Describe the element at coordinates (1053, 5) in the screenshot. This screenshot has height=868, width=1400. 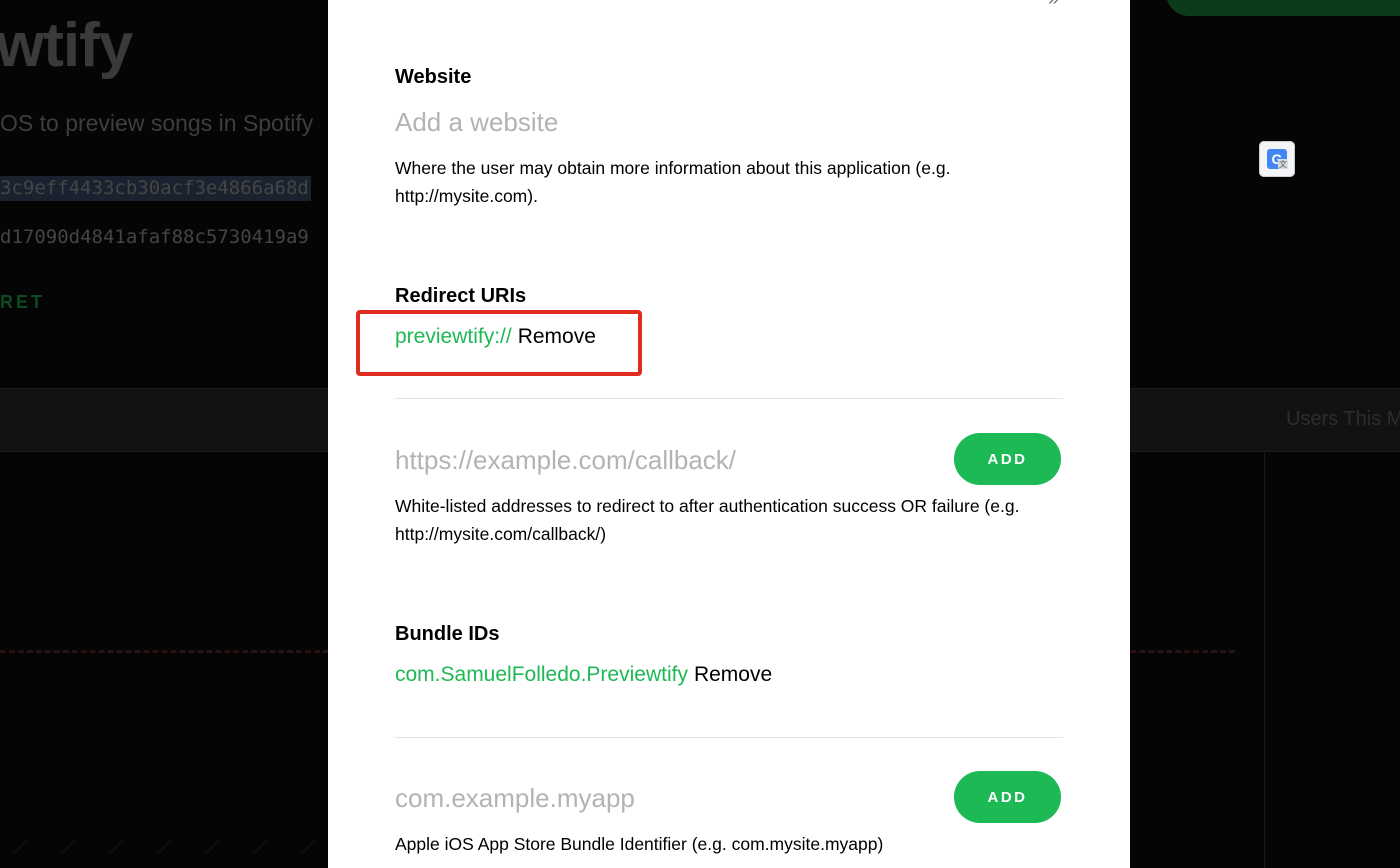
I see `close-icon: »` at that location.